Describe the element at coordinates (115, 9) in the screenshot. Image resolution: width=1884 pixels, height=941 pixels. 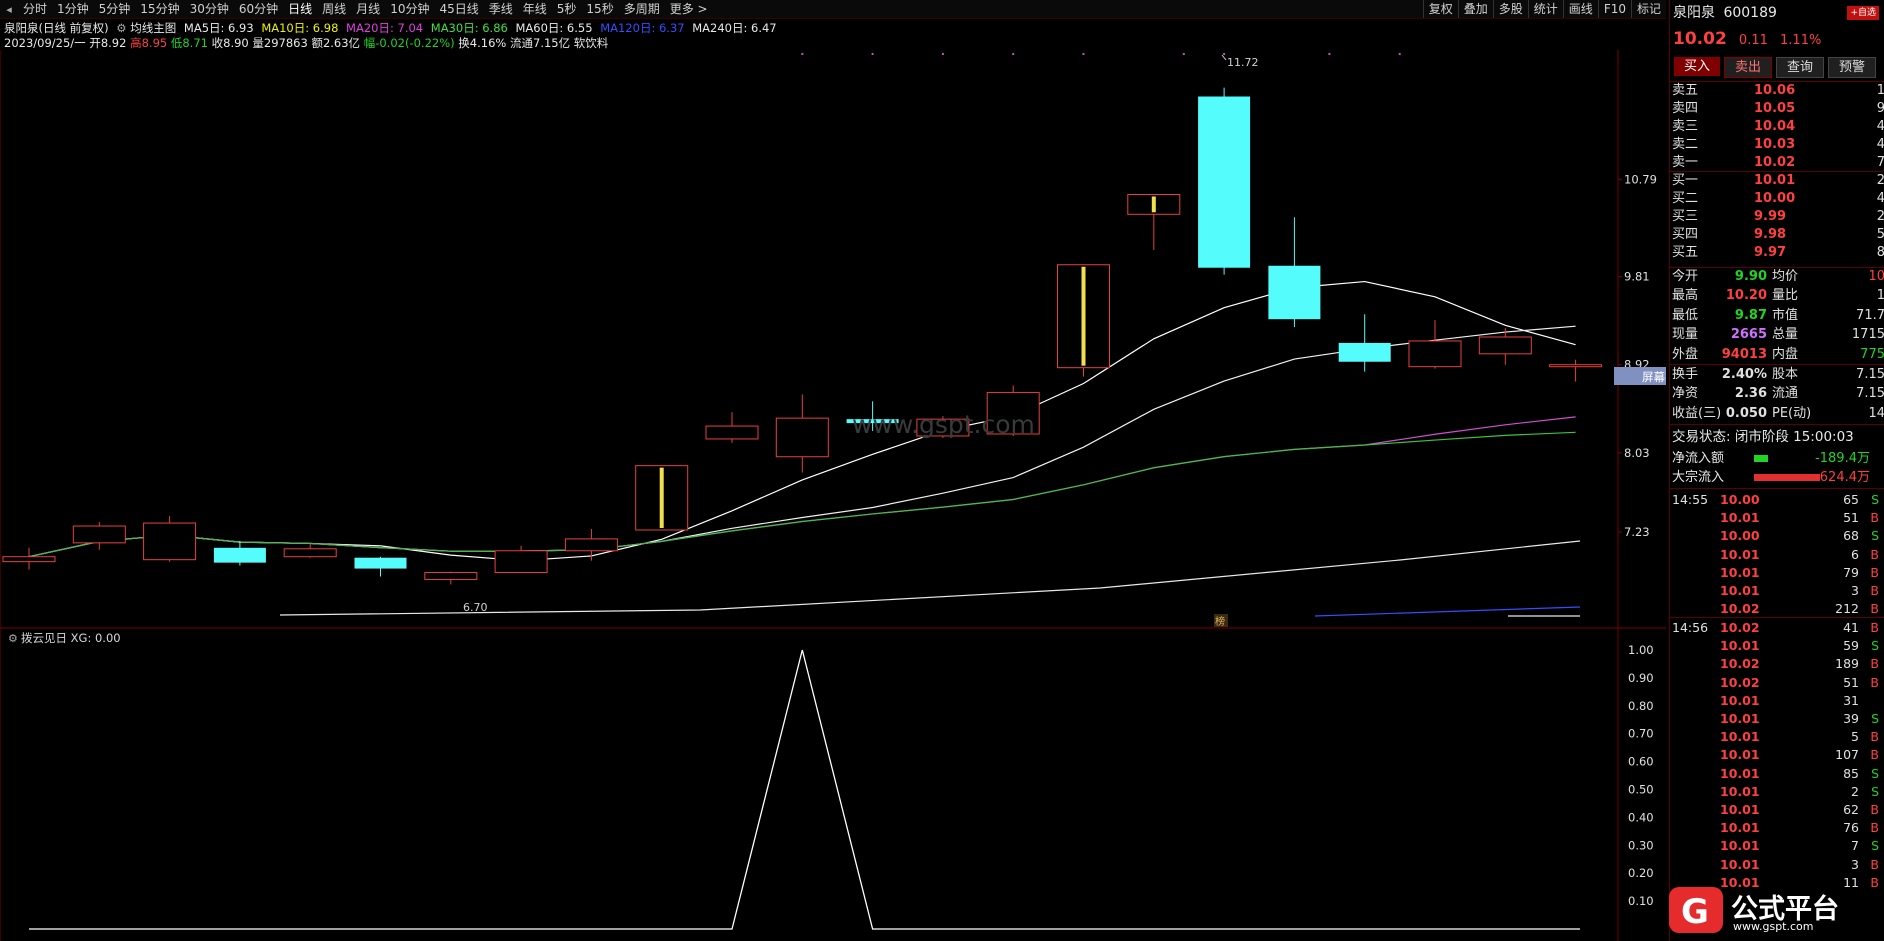
I see `period-tab-2: 5分钟` at that location.